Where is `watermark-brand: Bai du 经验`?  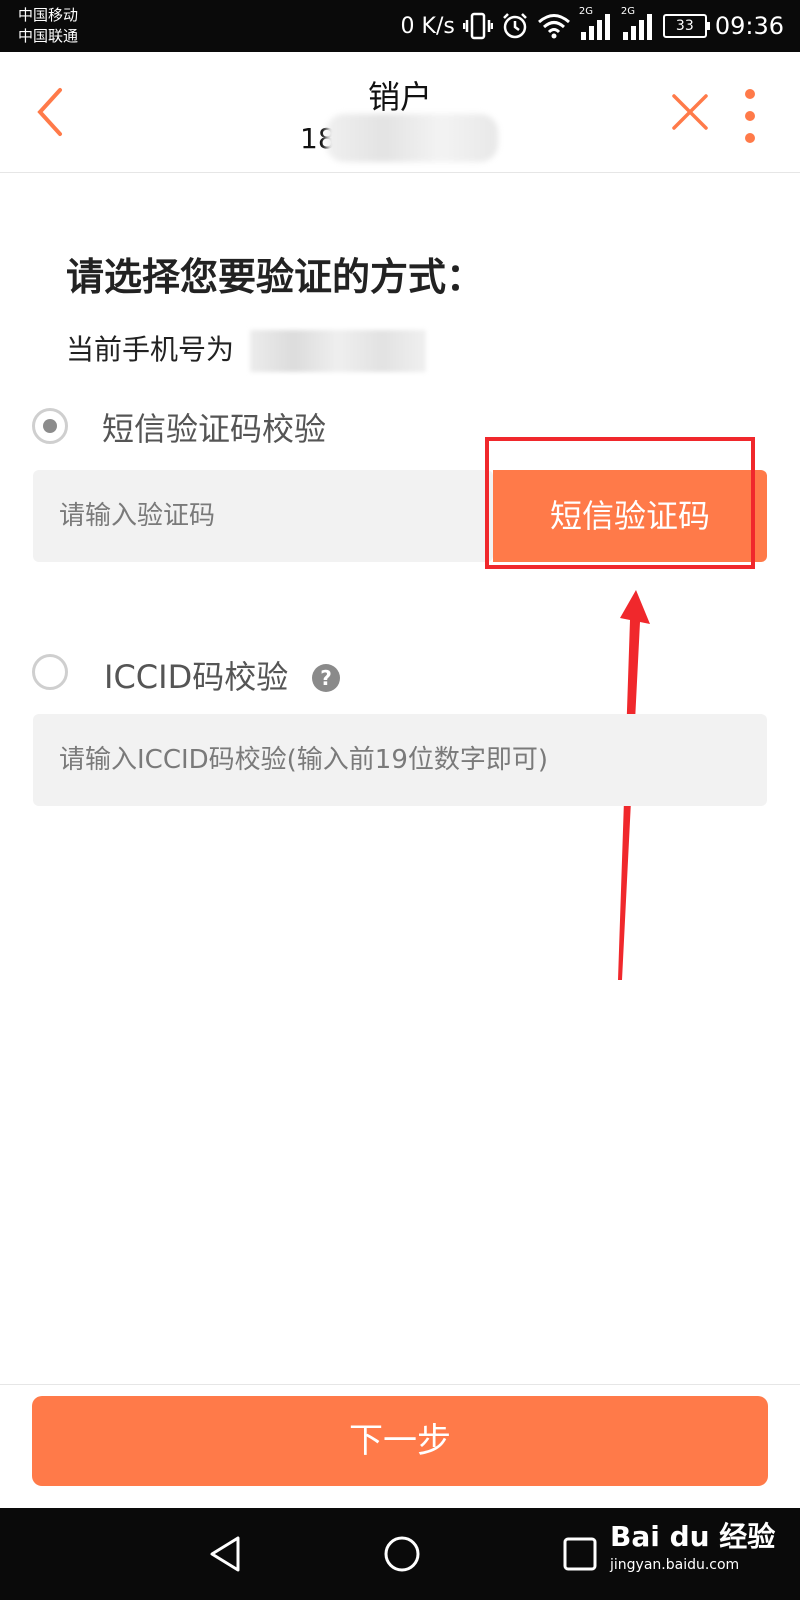 watermark-brand: Bai du 经验 is located at coordinates (693, 1536).